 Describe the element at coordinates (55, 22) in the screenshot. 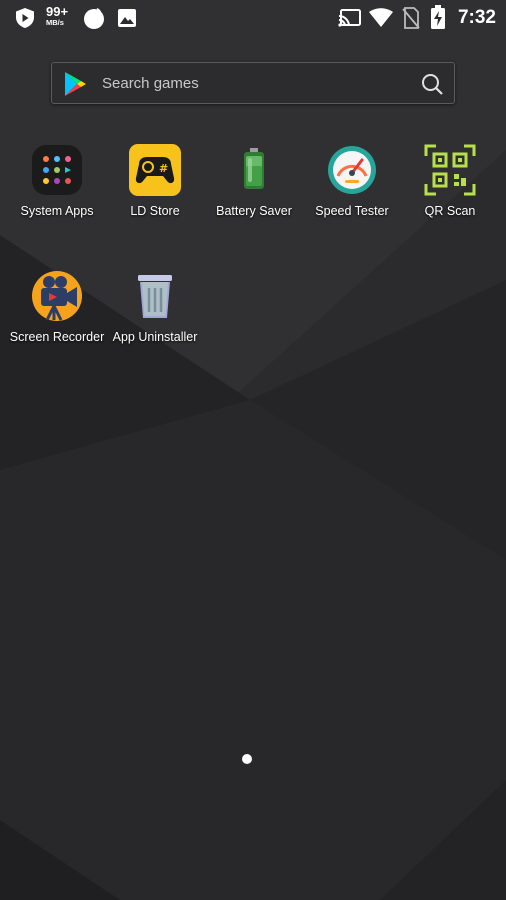

I see `network-speed-unit: MB/s` at that location.